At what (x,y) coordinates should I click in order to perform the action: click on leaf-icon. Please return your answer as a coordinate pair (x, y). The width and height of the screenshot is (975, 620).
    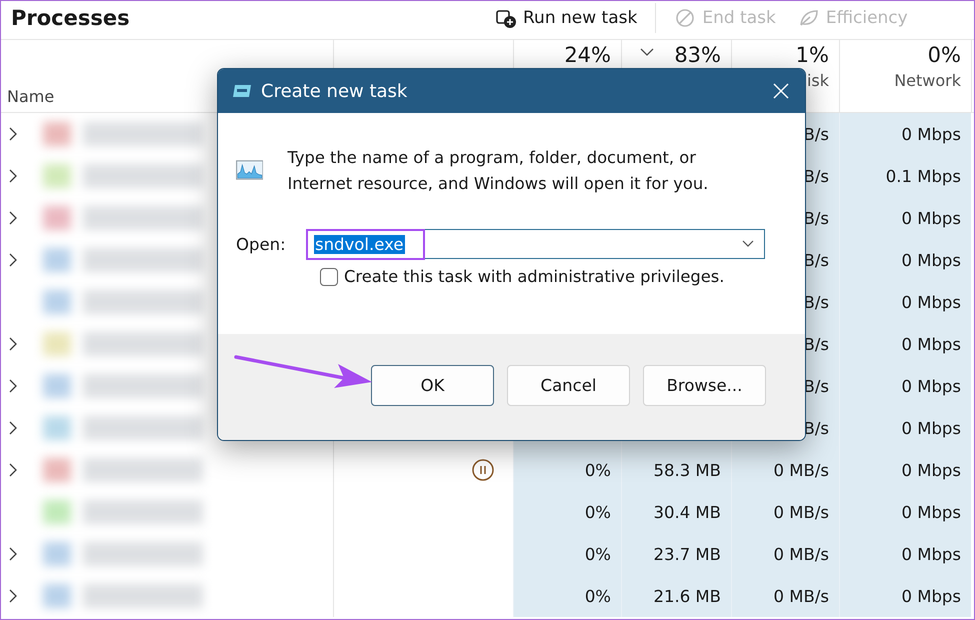
    Looking at the image, I should click on (809, 18).